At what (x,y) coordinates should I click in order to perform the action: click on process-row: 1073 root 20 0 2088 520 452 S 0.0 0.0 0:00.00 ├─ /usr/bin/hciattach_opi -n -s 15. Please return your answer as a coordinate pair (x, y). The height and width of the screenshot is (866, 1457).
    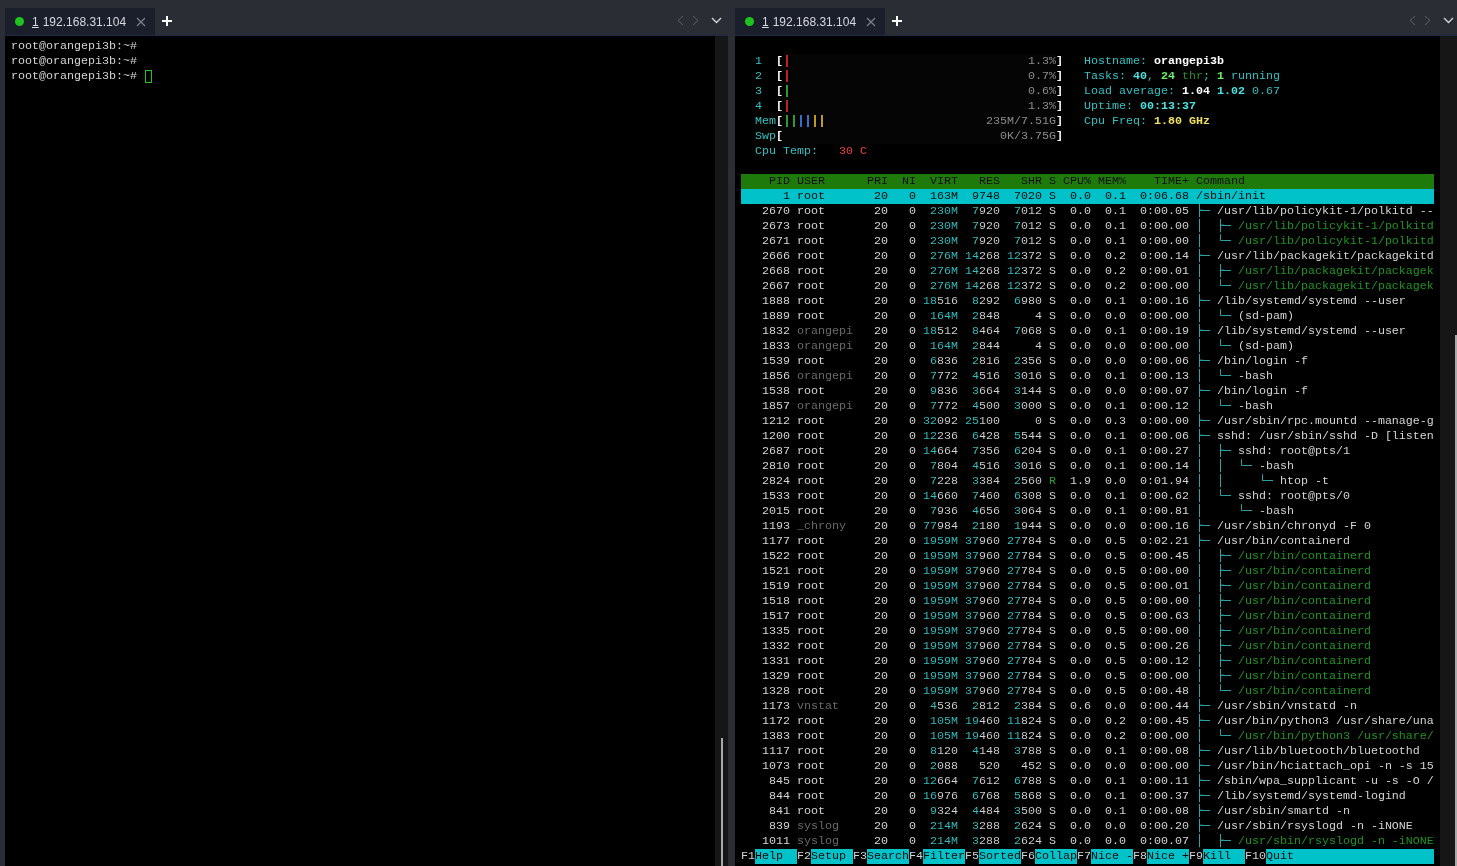
    Looking at the image, I should click on (1087, 766).